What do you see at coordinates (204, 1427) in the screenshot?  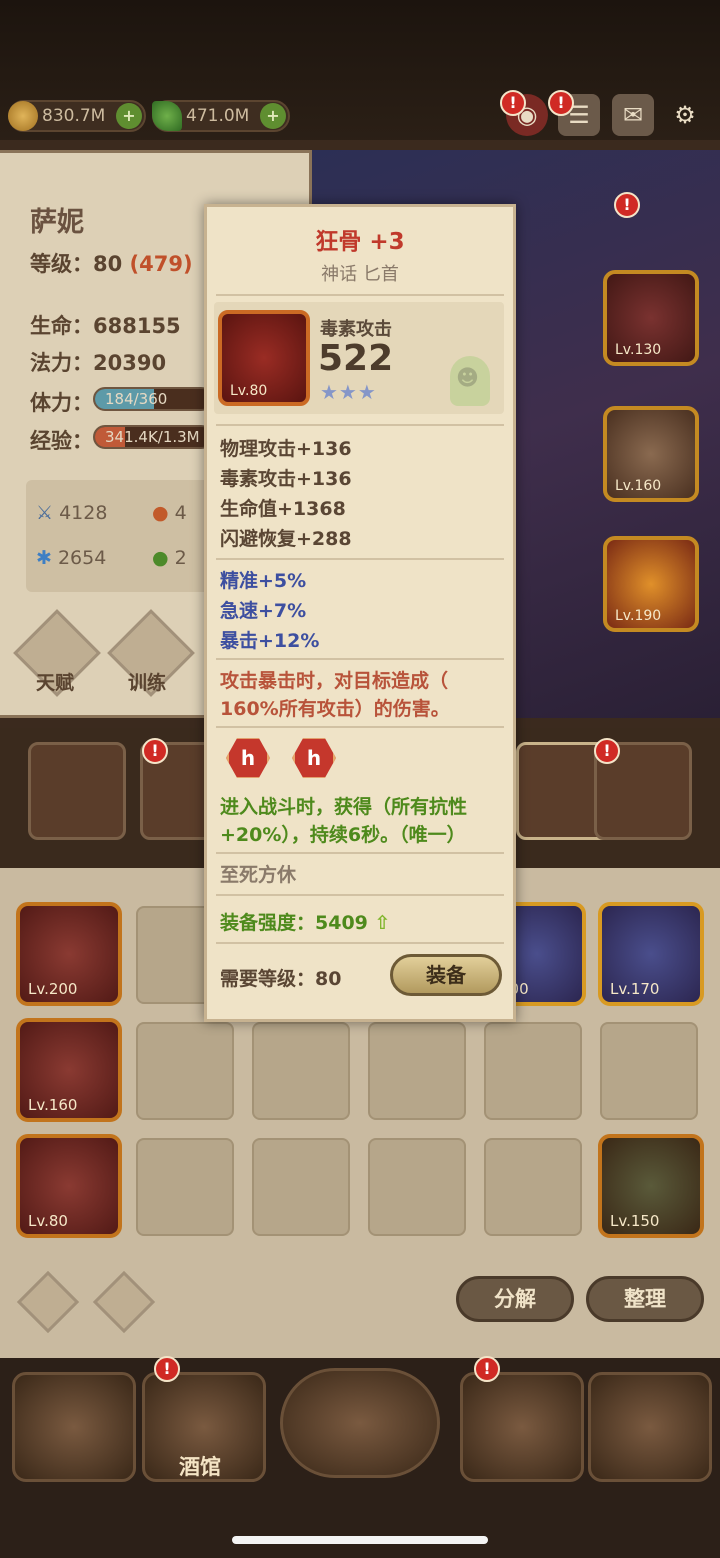 I see `nav-tavern: 酒馆` at bounding box center [204, 1427].